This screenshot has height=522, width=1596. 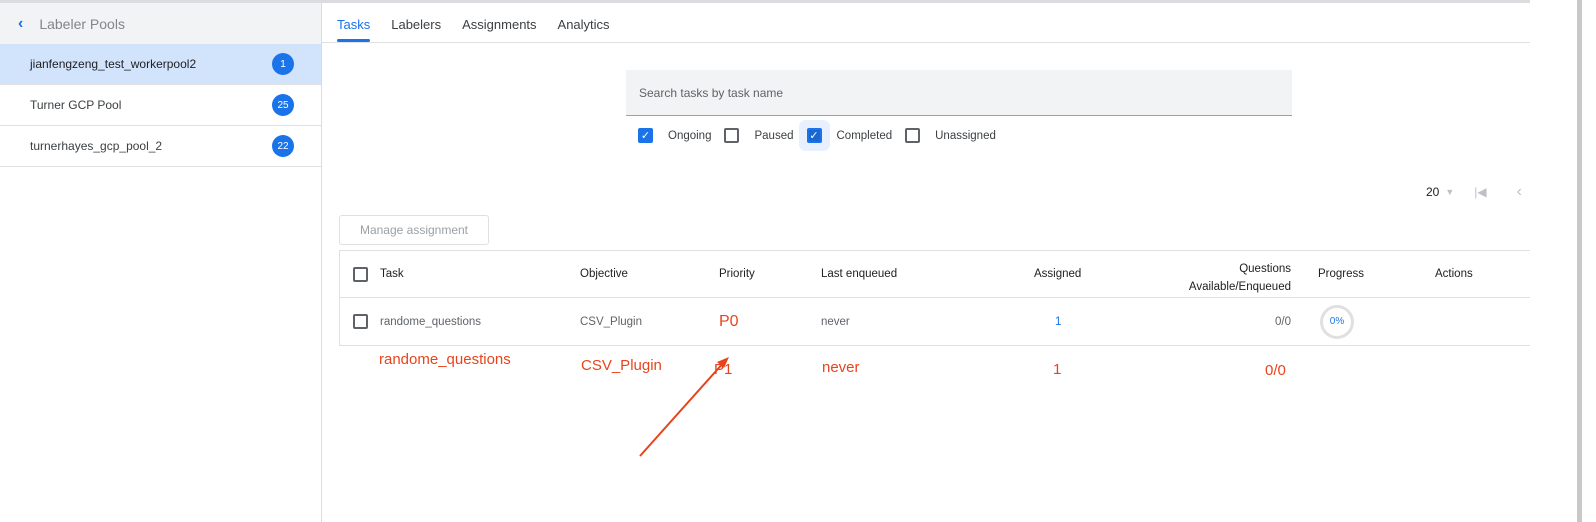 I want to click on annotation-arrow-icon, so click(x=684, y=407).